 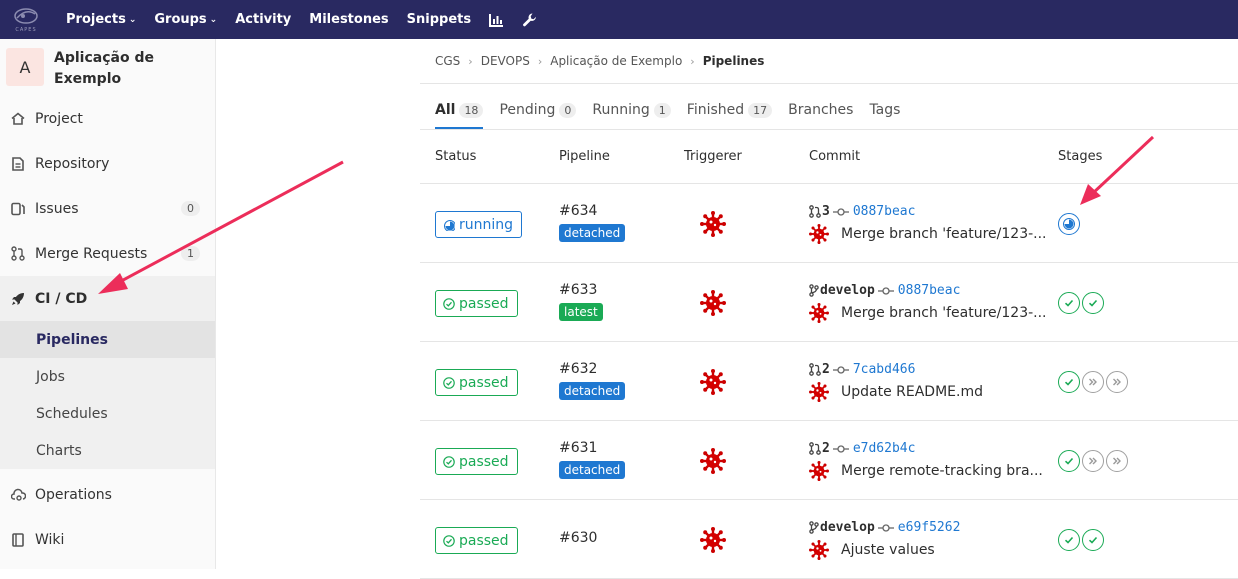 I want to click on sidebar-item-operations: Operations, so click(x=107, y=494).